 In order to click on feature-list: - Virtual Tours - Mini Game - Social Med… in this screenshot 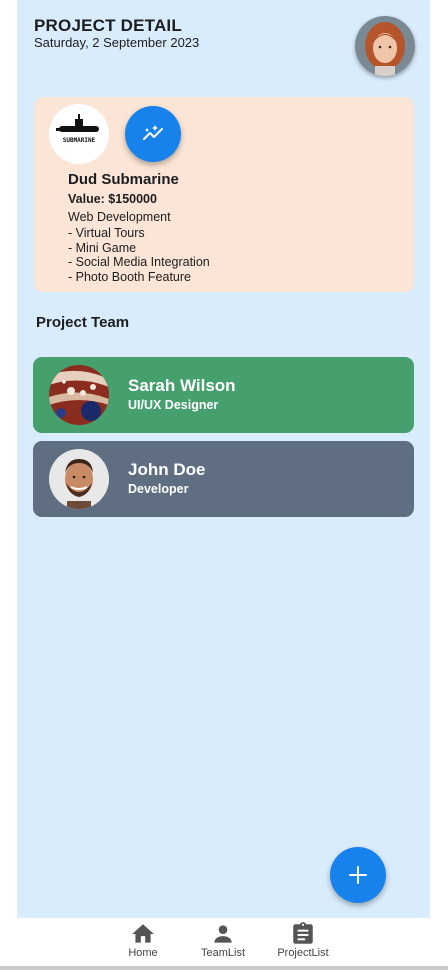, I will do `click(139, 255)`.